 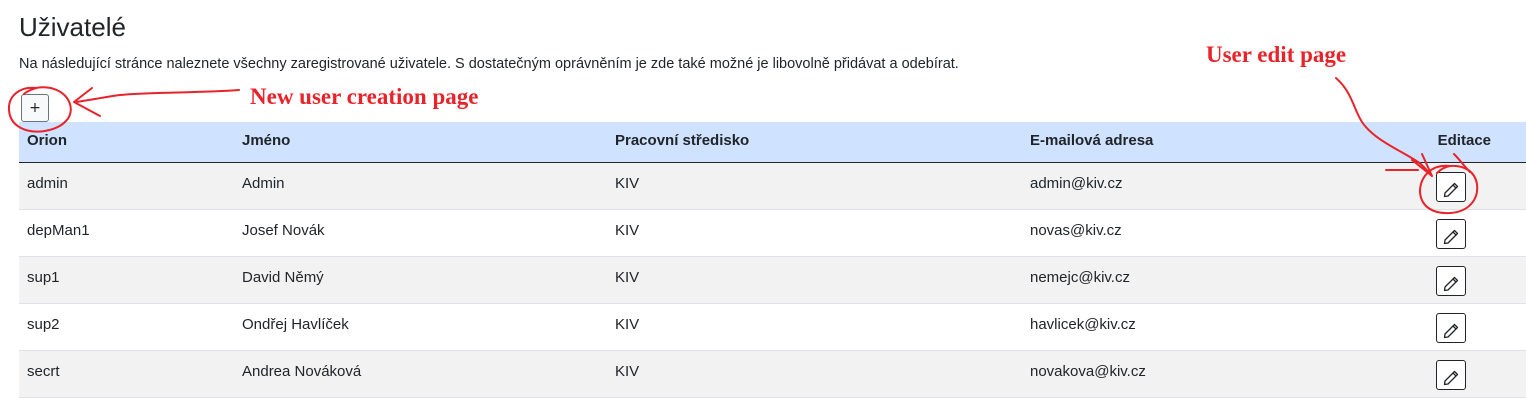 I want to click on cell-email: novas@kiv.cz, so click(x=1199, y=233).